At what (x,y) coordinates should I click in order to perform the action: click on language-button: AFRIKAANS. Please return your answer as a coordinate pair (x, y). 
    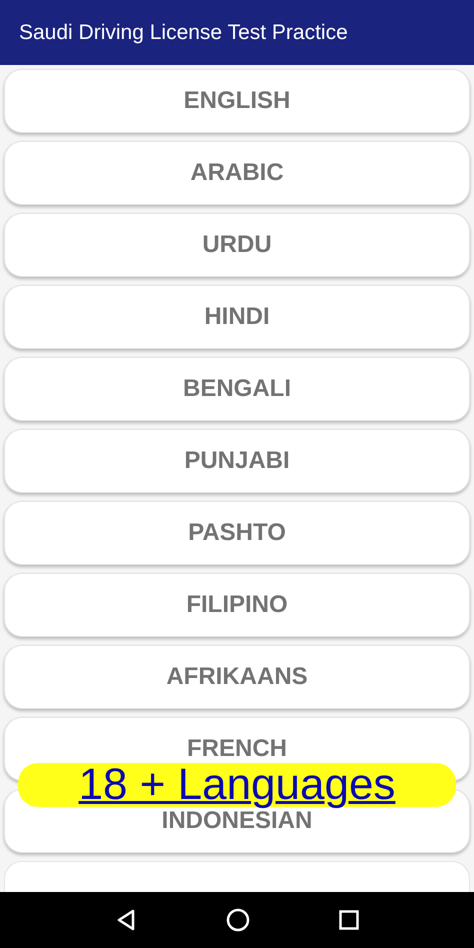
    Looking at the image, I should click on (237, 677).